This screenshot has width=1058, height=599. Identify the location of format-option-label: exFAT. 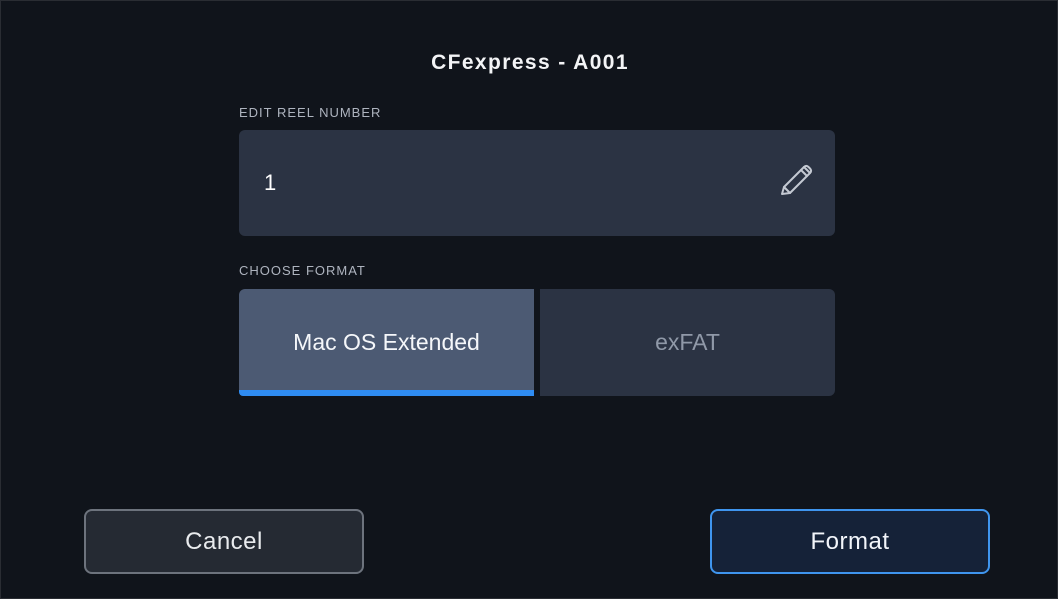
(687, 342).